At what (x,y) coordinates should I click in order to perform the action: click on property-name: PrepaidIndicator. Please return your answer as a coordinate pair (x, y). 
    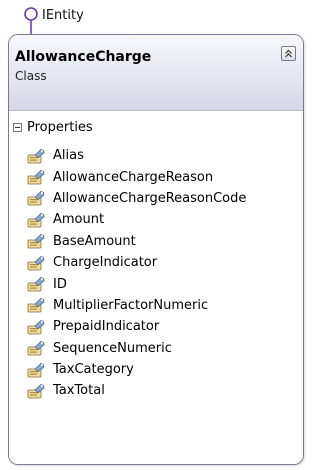
    Looking at the image, I should click on (106, 327).